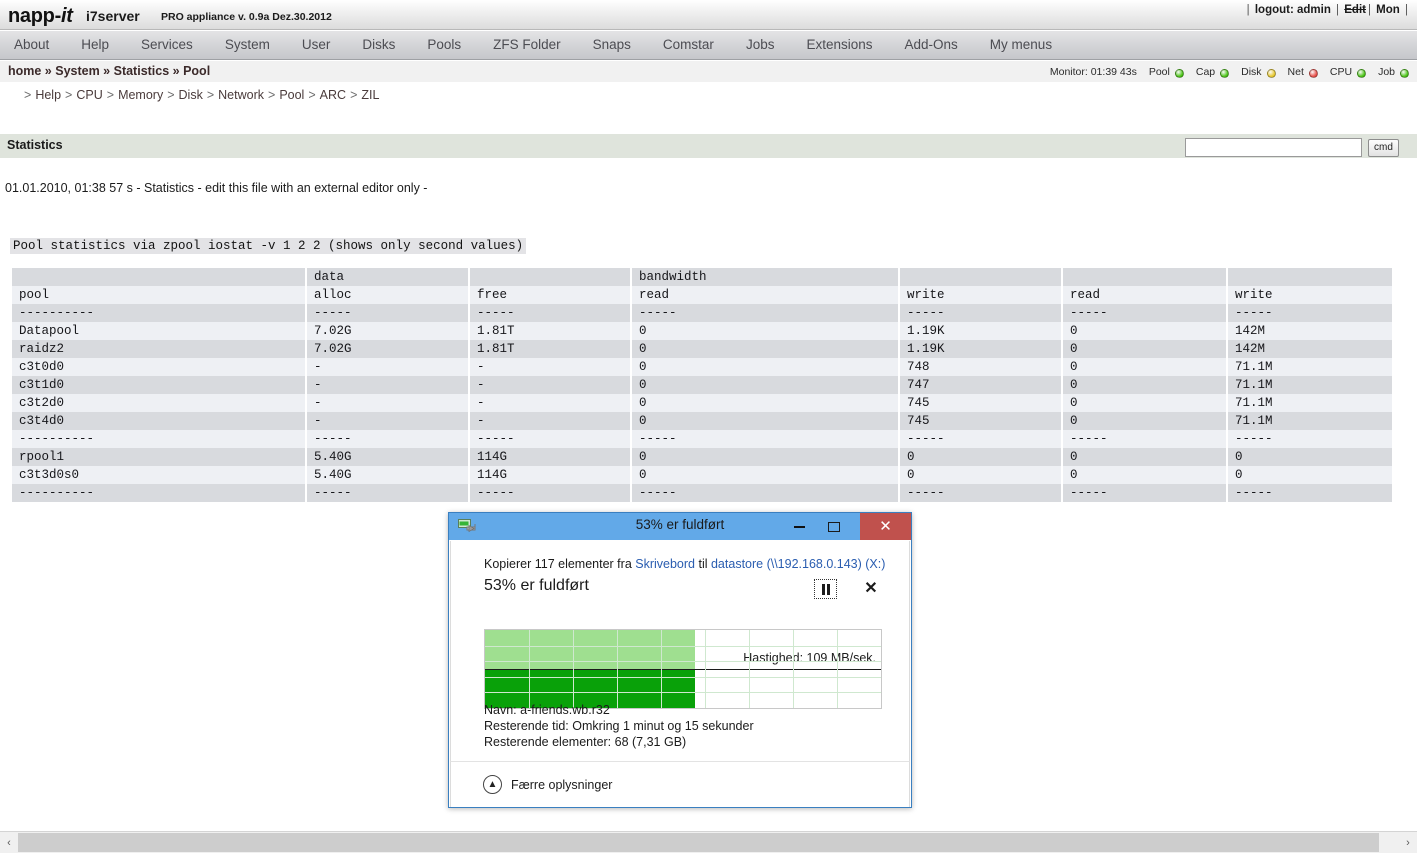 This screenshot has height=853, width=1417. I want to click on subnav-item-pool: Pool, so click(291, 95).